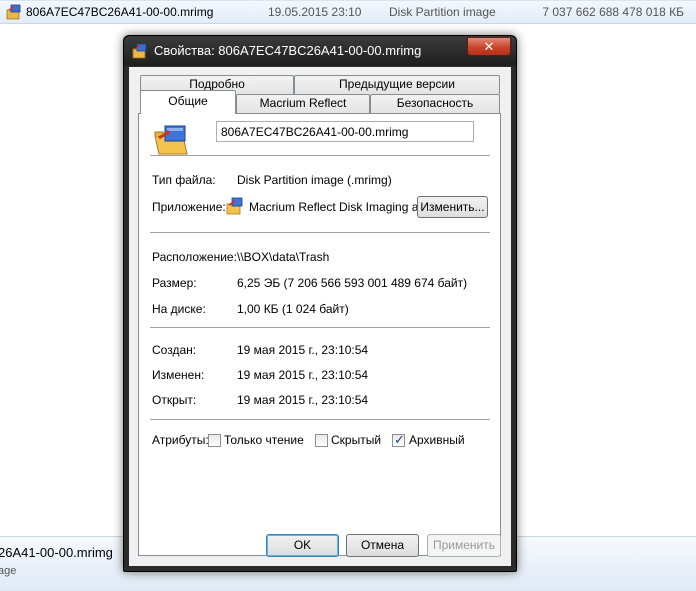 The height and width of the screenshot is (591, 696). What do you see at coordinates (356, 440) in the screenshot?
I see `hidden-checkbox-label: Скрытый` at bounding box center [356, 440].